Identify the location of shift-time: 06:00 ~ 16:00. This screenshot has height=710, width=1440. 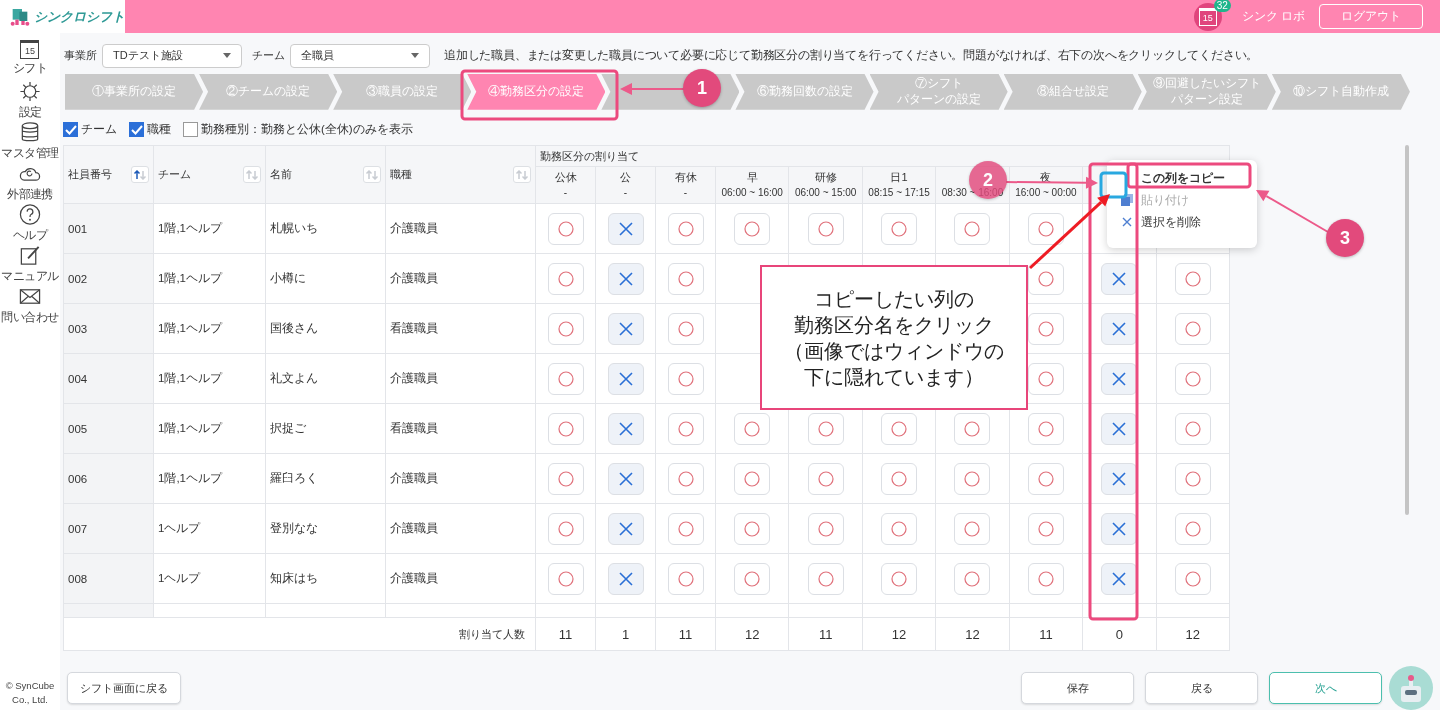
(752, 192).